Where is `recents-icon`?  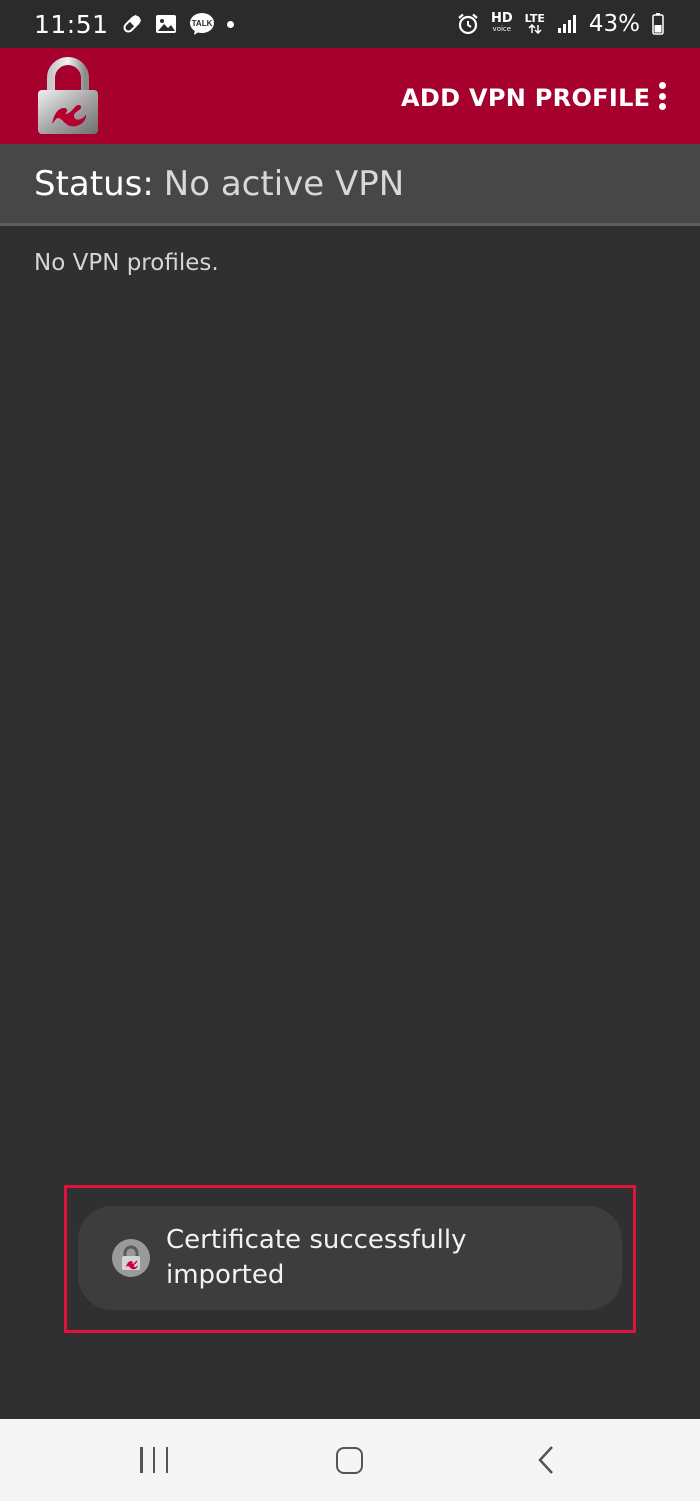
recents-icon is located at coordinates (154, 1460).